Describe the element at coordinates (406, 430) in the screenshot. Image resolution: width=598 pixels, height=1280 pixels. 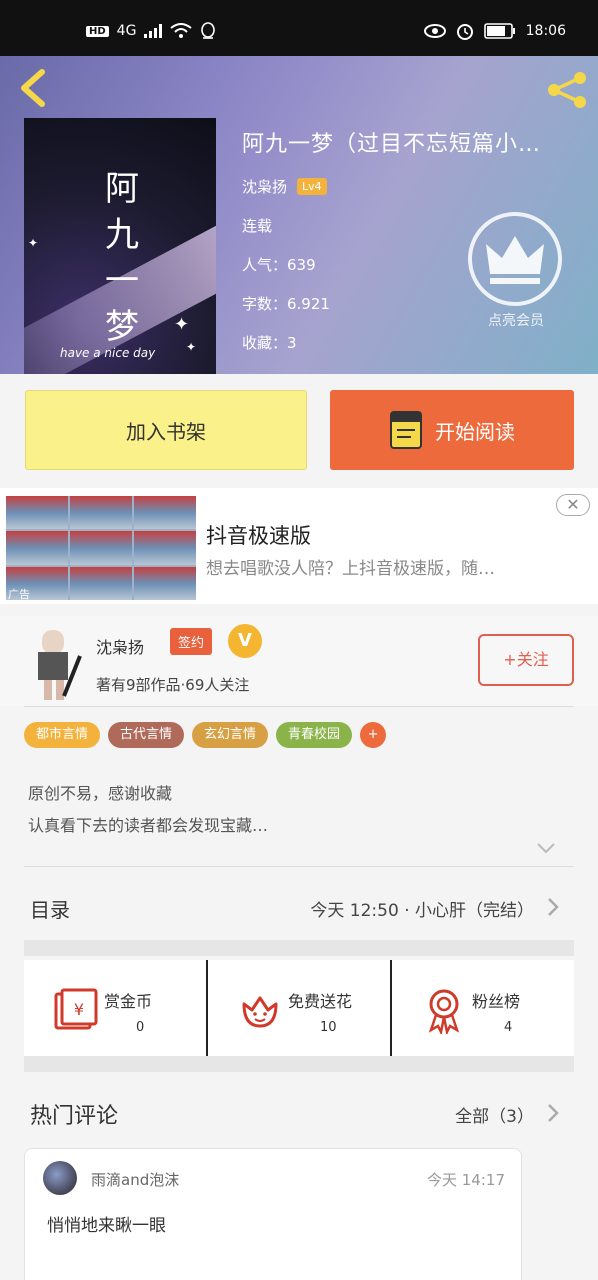
I see `book-icon` at that location.